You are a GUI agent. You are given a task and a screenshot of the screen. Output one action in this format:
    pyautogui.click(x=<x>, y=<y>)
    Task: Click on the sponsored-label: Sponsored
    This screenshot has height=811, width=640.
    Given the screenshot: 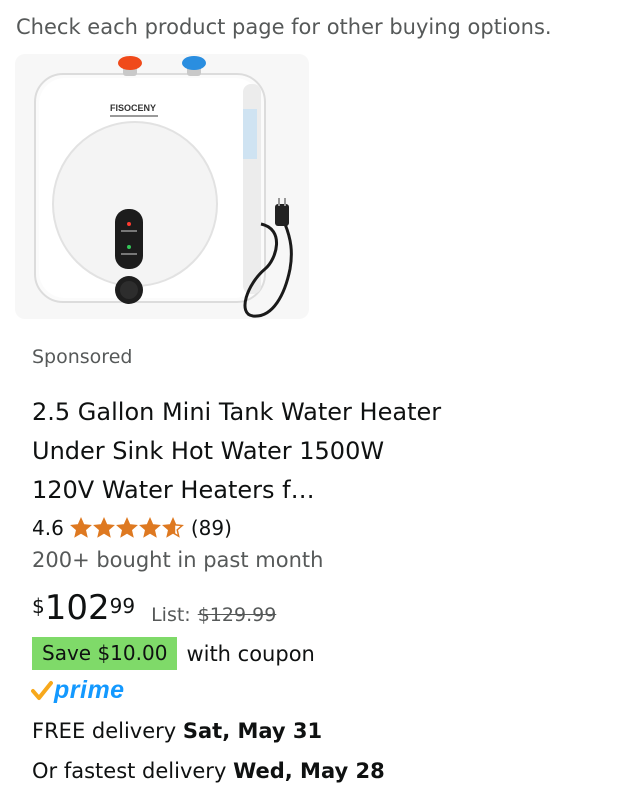 What is the action you would take?
    pyautogui.click(x=82, y=357)
    